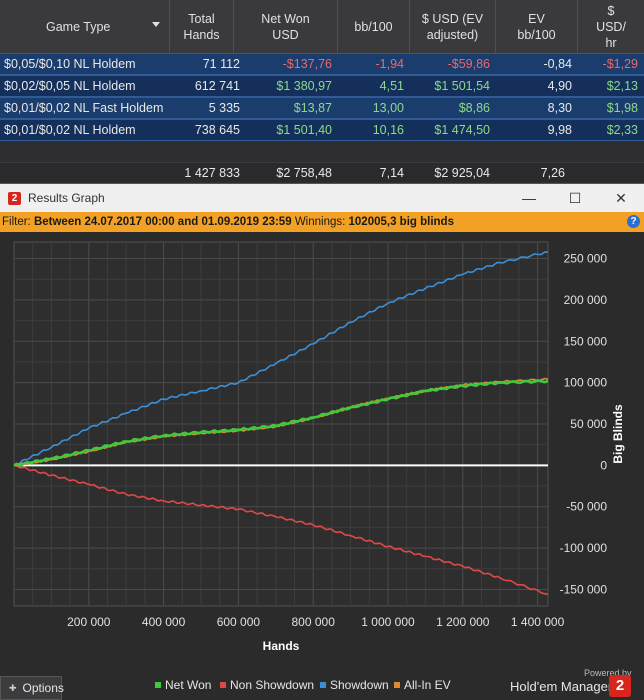 Image resolution: width=644 pixels, height=700 pixels. What do you see at coordinates (359, 685) in the screenshot?
I see `legend-label: Showdown` at bounding box center [359, 685].